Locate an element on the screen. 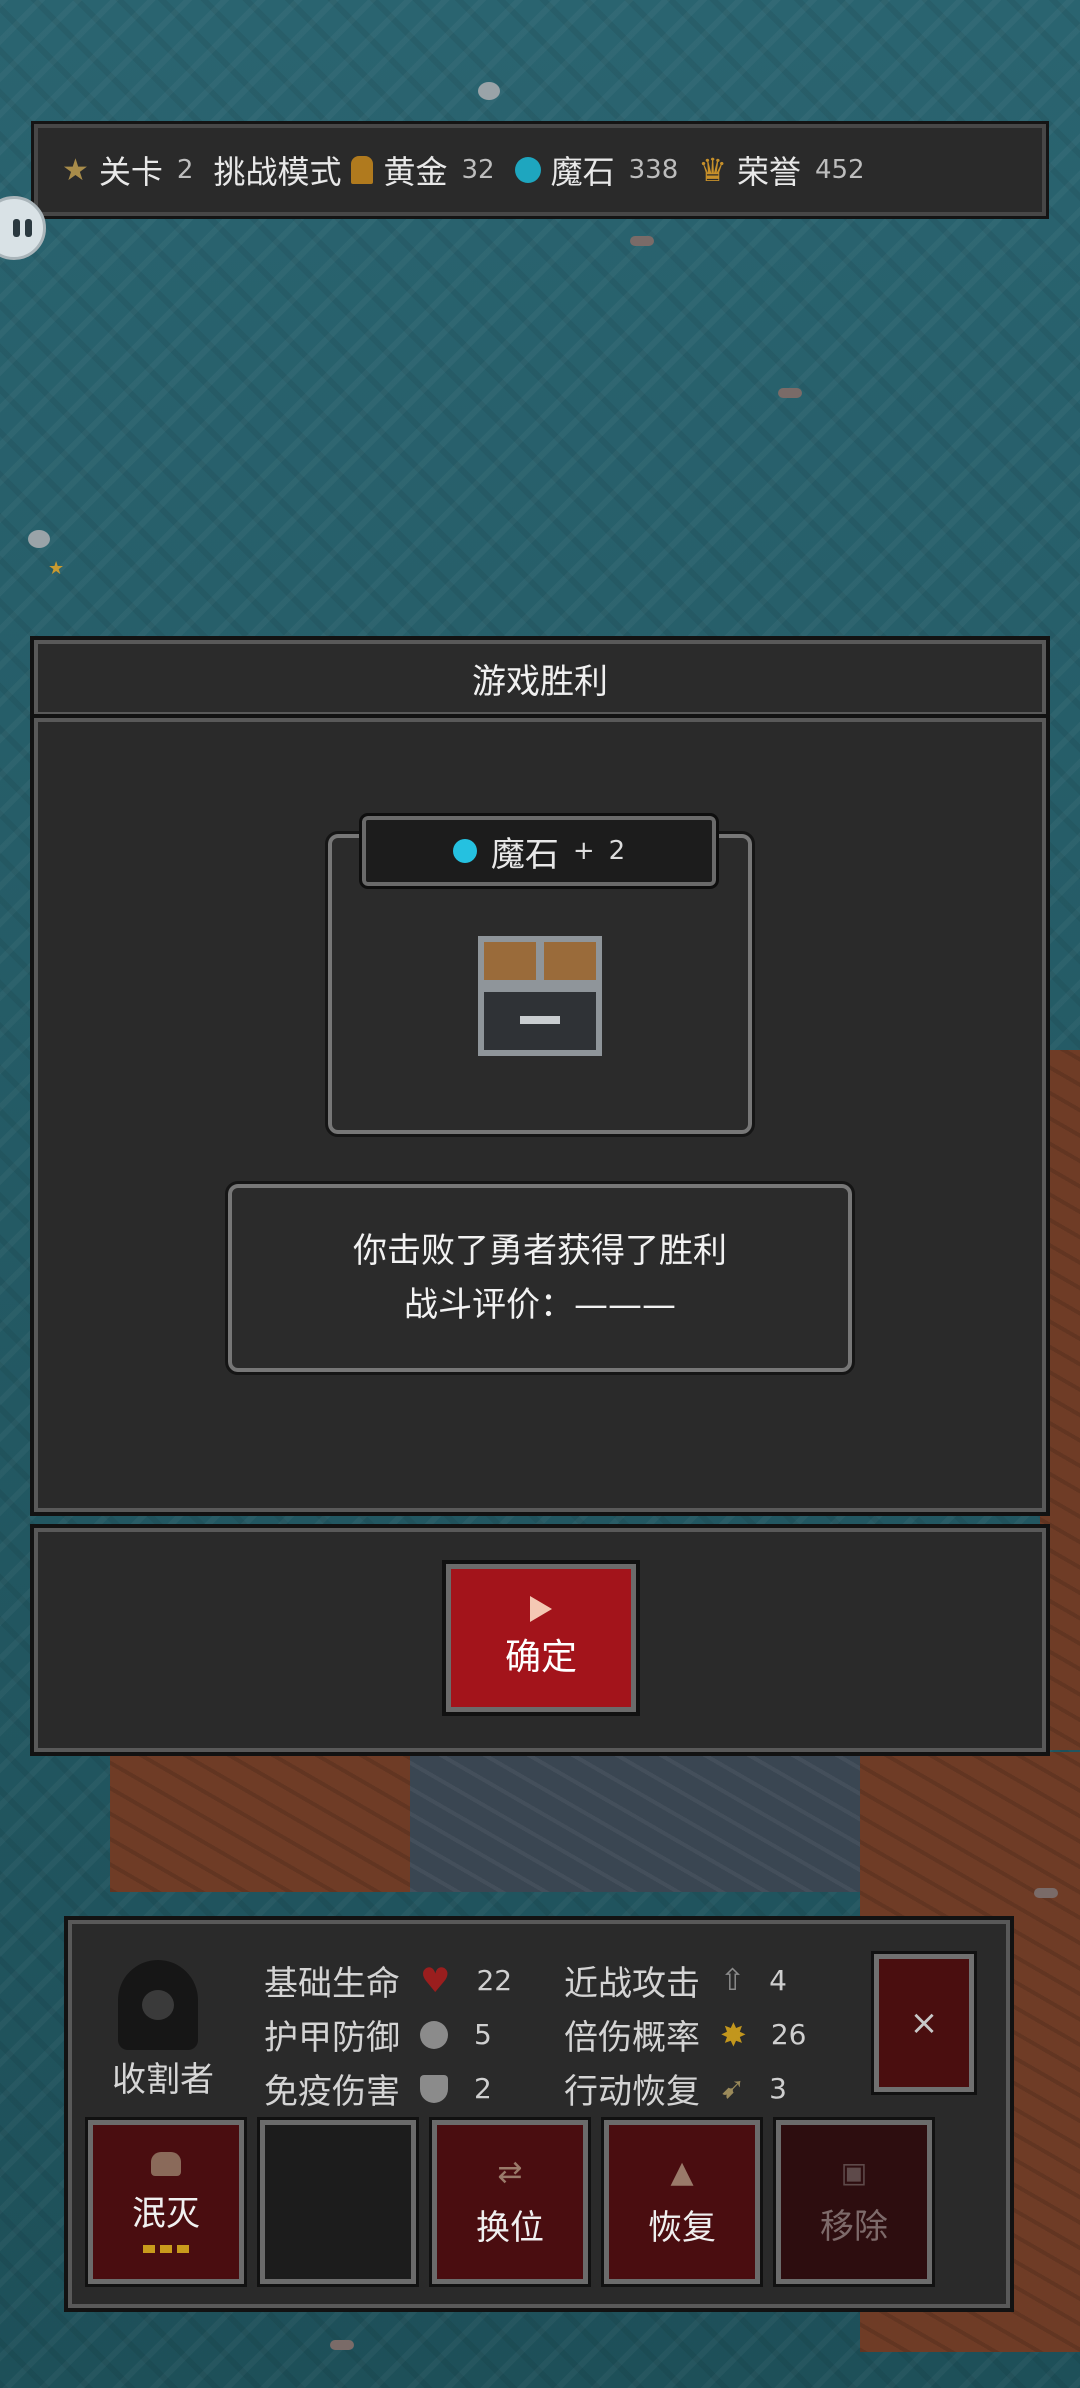 The width and height of the screenshot is (1080, 2388). gold-icon is located at coordinates (362, 170).